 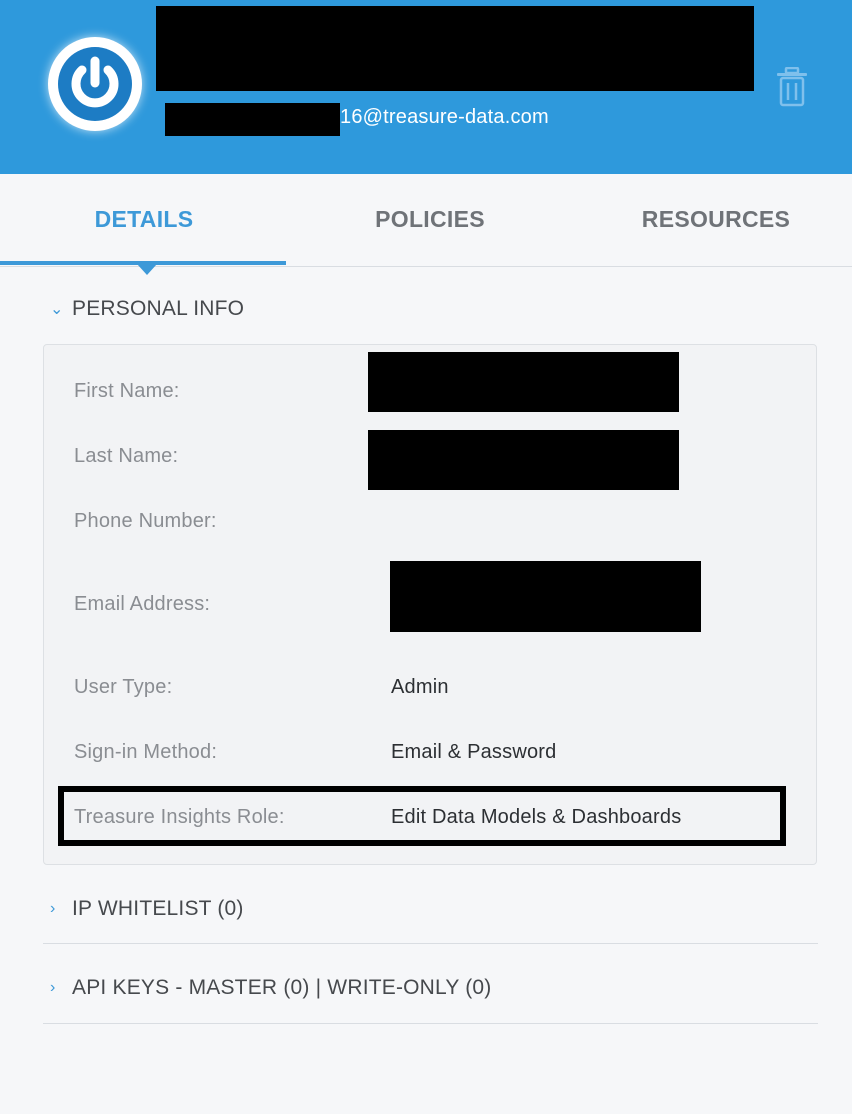 I want to click on last-name-label: Last Name:, so click(x=126, y=456).